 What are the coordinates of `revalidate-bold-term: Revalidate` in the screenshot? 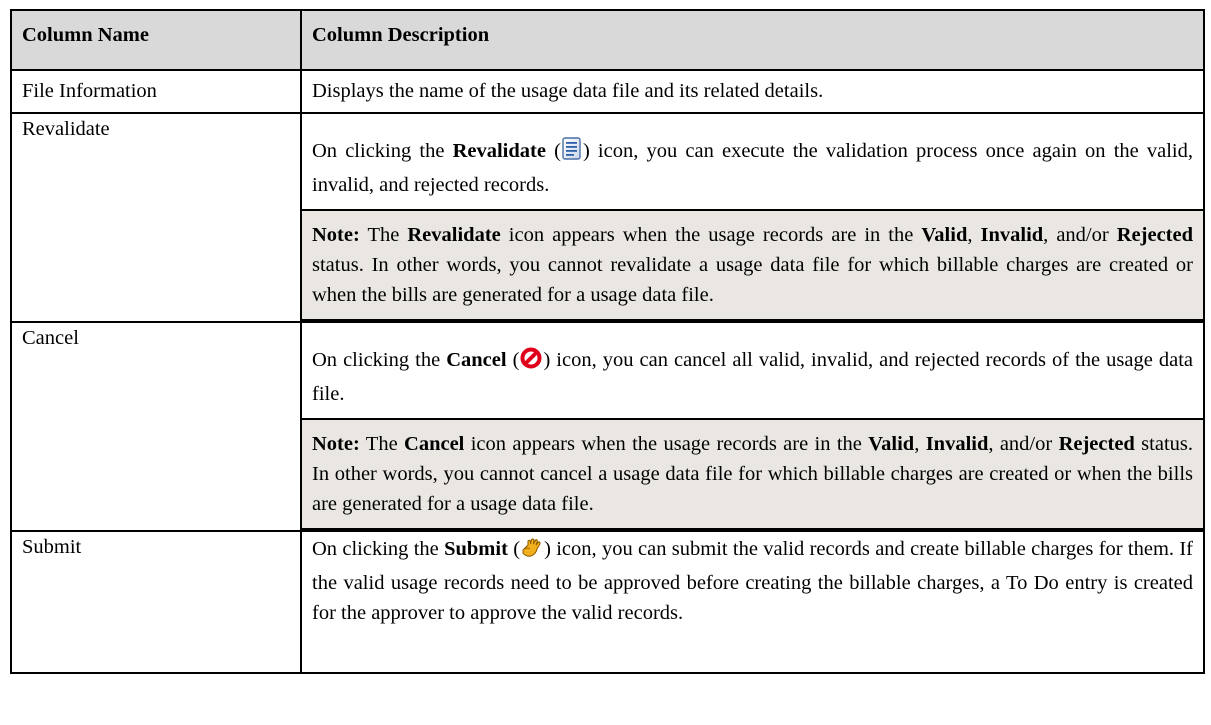 It's located at (499, 151).